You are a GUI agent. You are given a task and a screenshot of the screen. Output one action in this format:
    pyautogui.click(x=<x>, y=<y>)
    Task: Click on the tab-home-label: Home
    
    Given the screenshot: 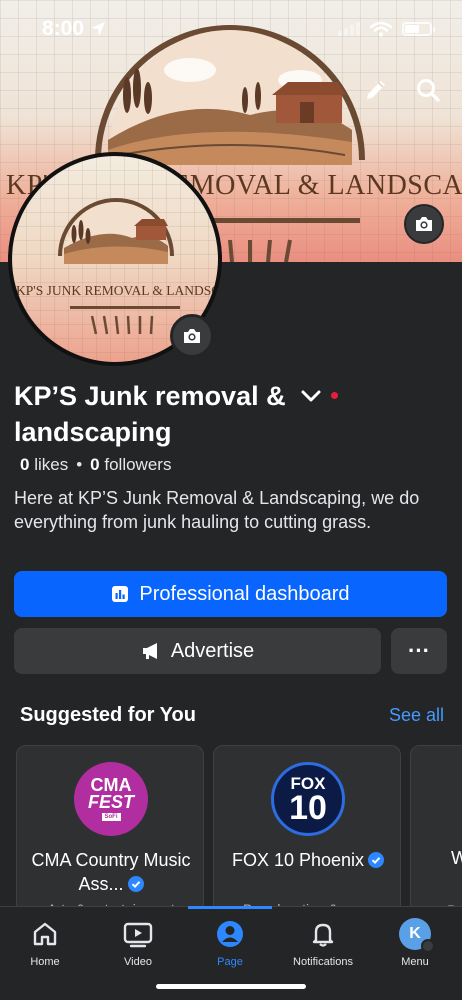 What is the action you would take?
    pyautogui.click(x=45, y=962)
    